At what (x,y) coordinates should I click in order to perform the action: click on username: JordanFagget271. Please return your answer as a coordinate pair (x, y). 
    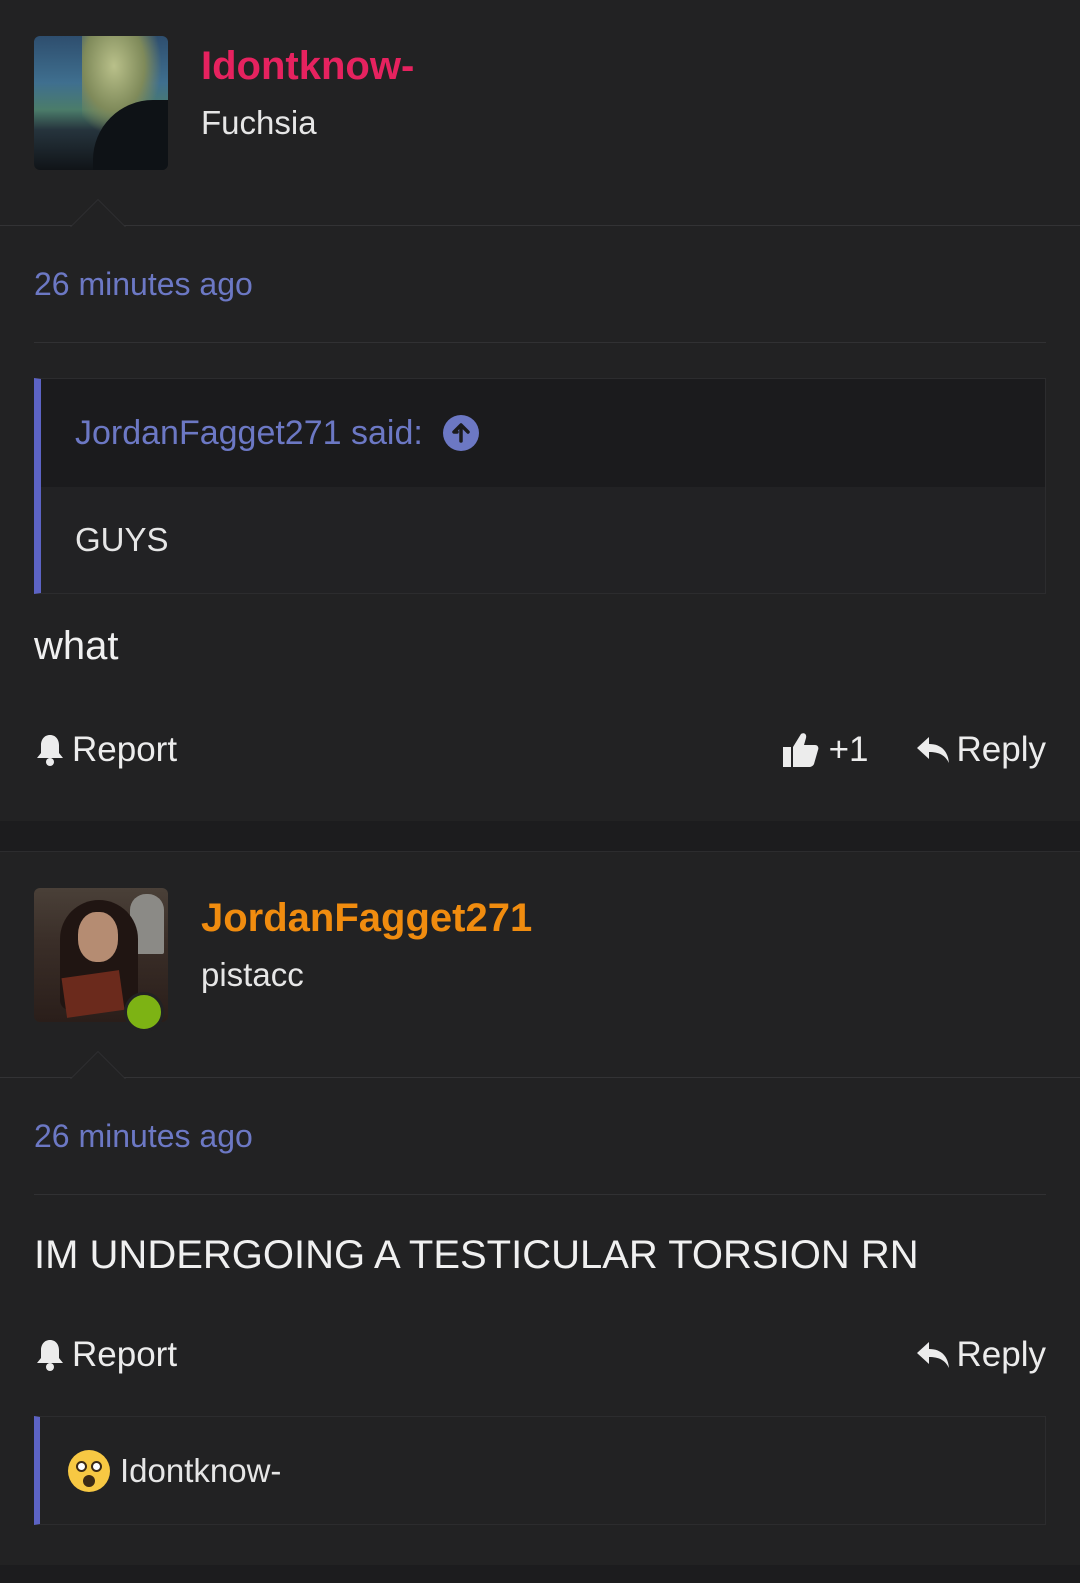
    Looking at the image, I should click on (366, 918).